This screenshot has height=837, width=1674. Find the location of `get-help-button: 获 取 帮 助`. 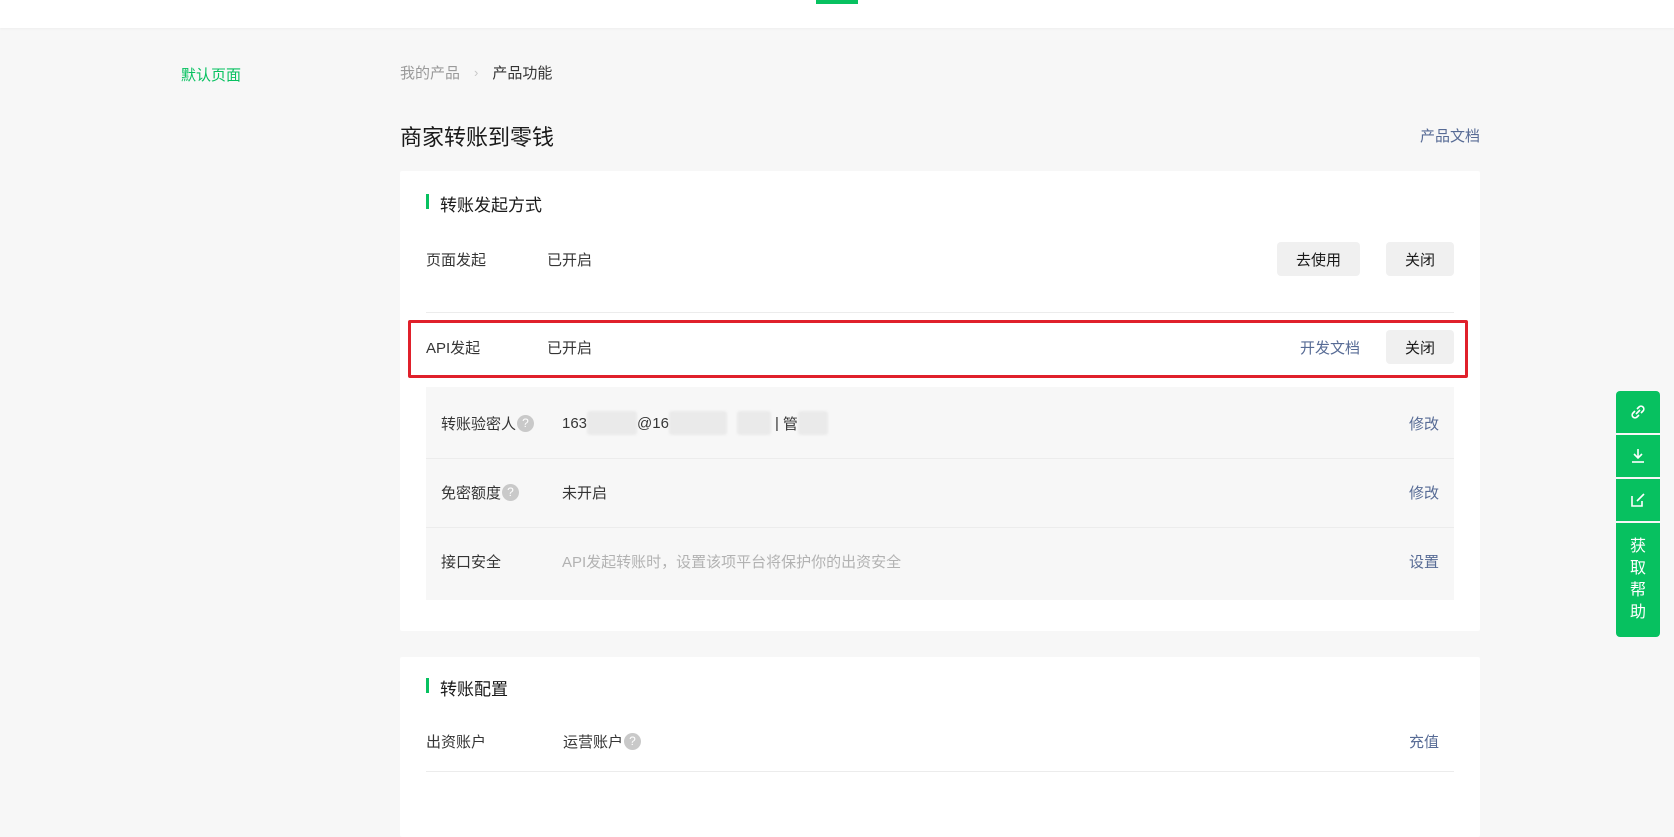

get-help-button: 获 取 帮 助 is located at coordinates (1638, 580).